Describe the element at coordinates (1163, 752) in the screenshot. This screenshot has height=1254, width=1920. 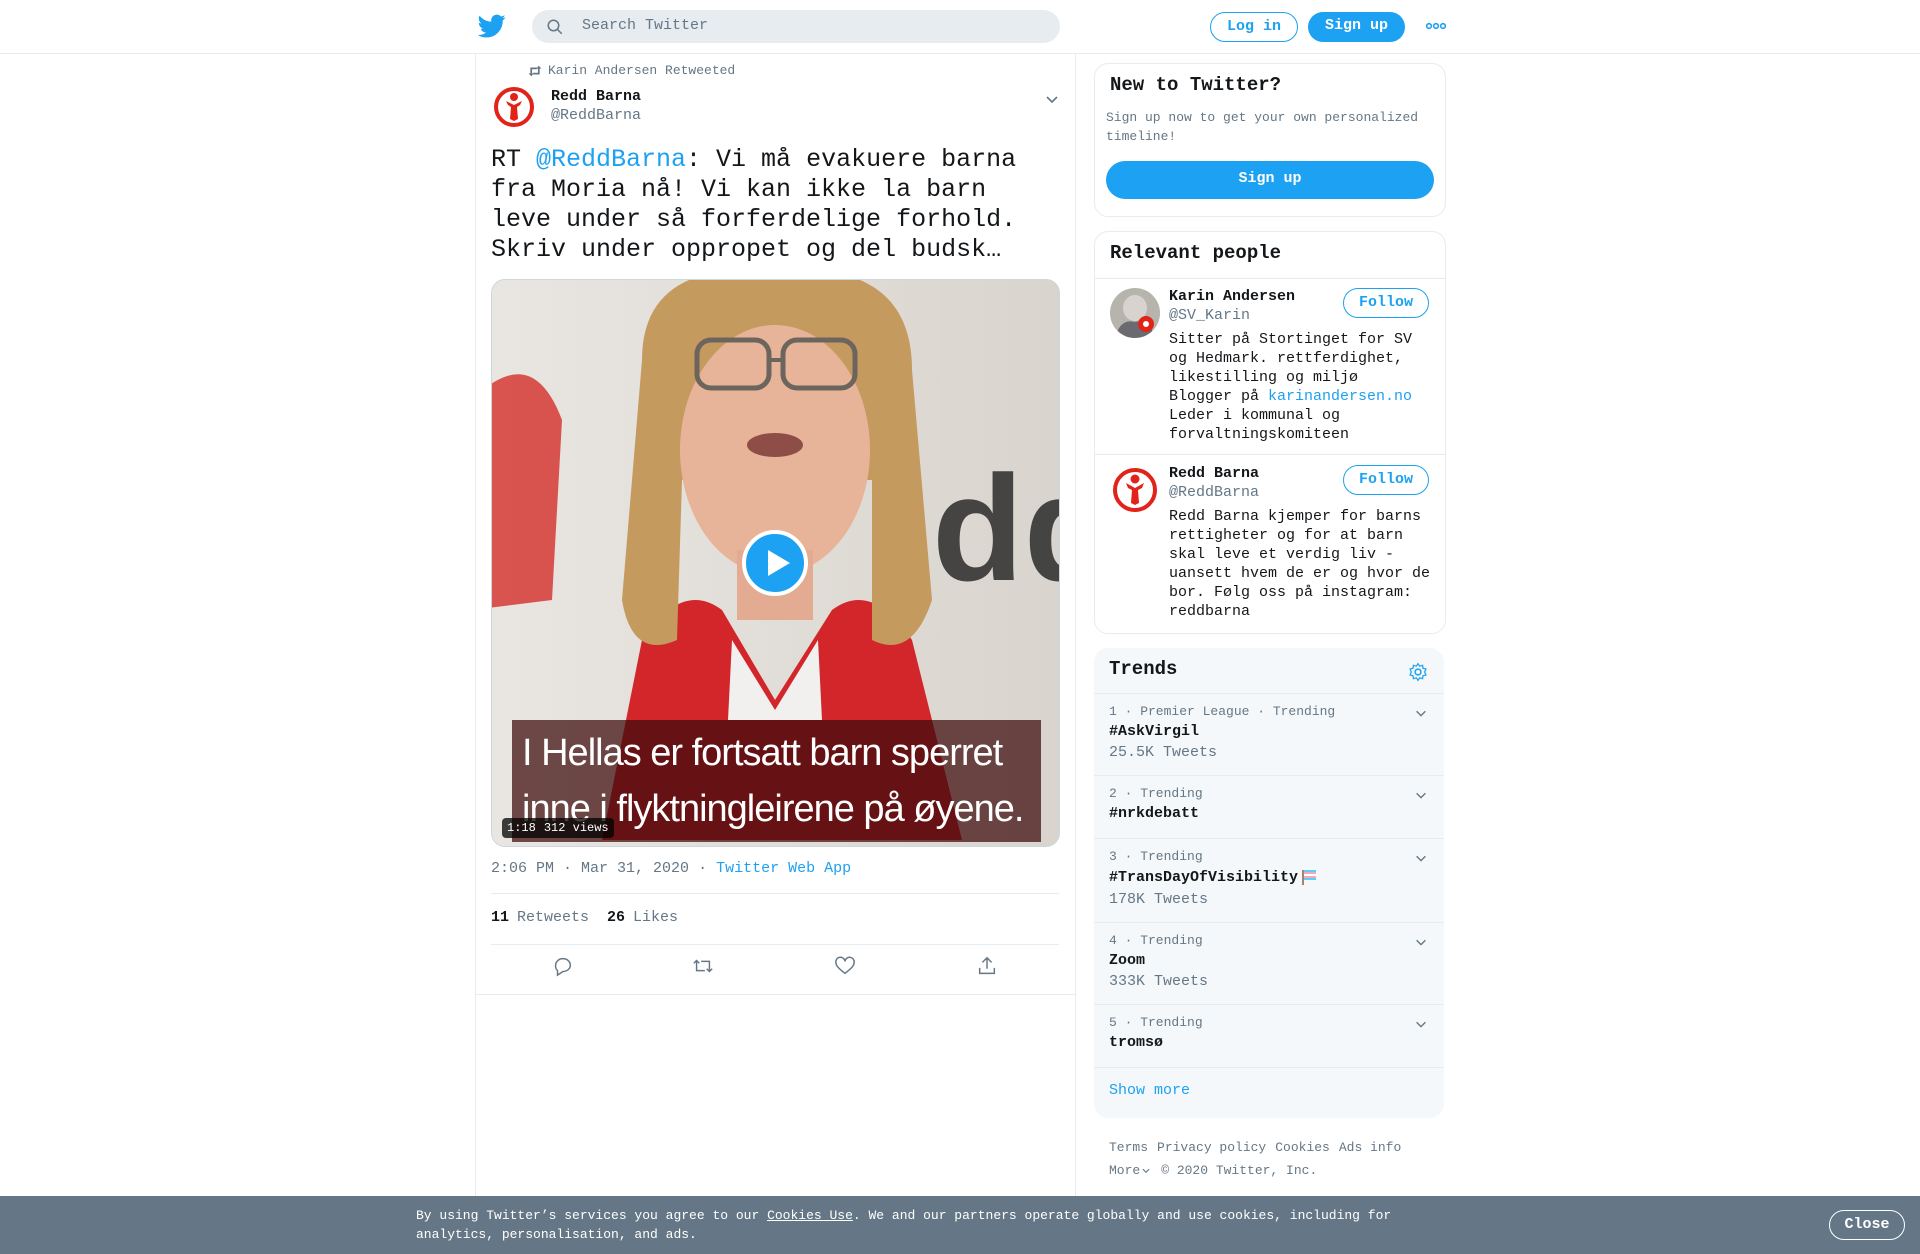
I see `trend-count: 25.5K Tweets` at that location.